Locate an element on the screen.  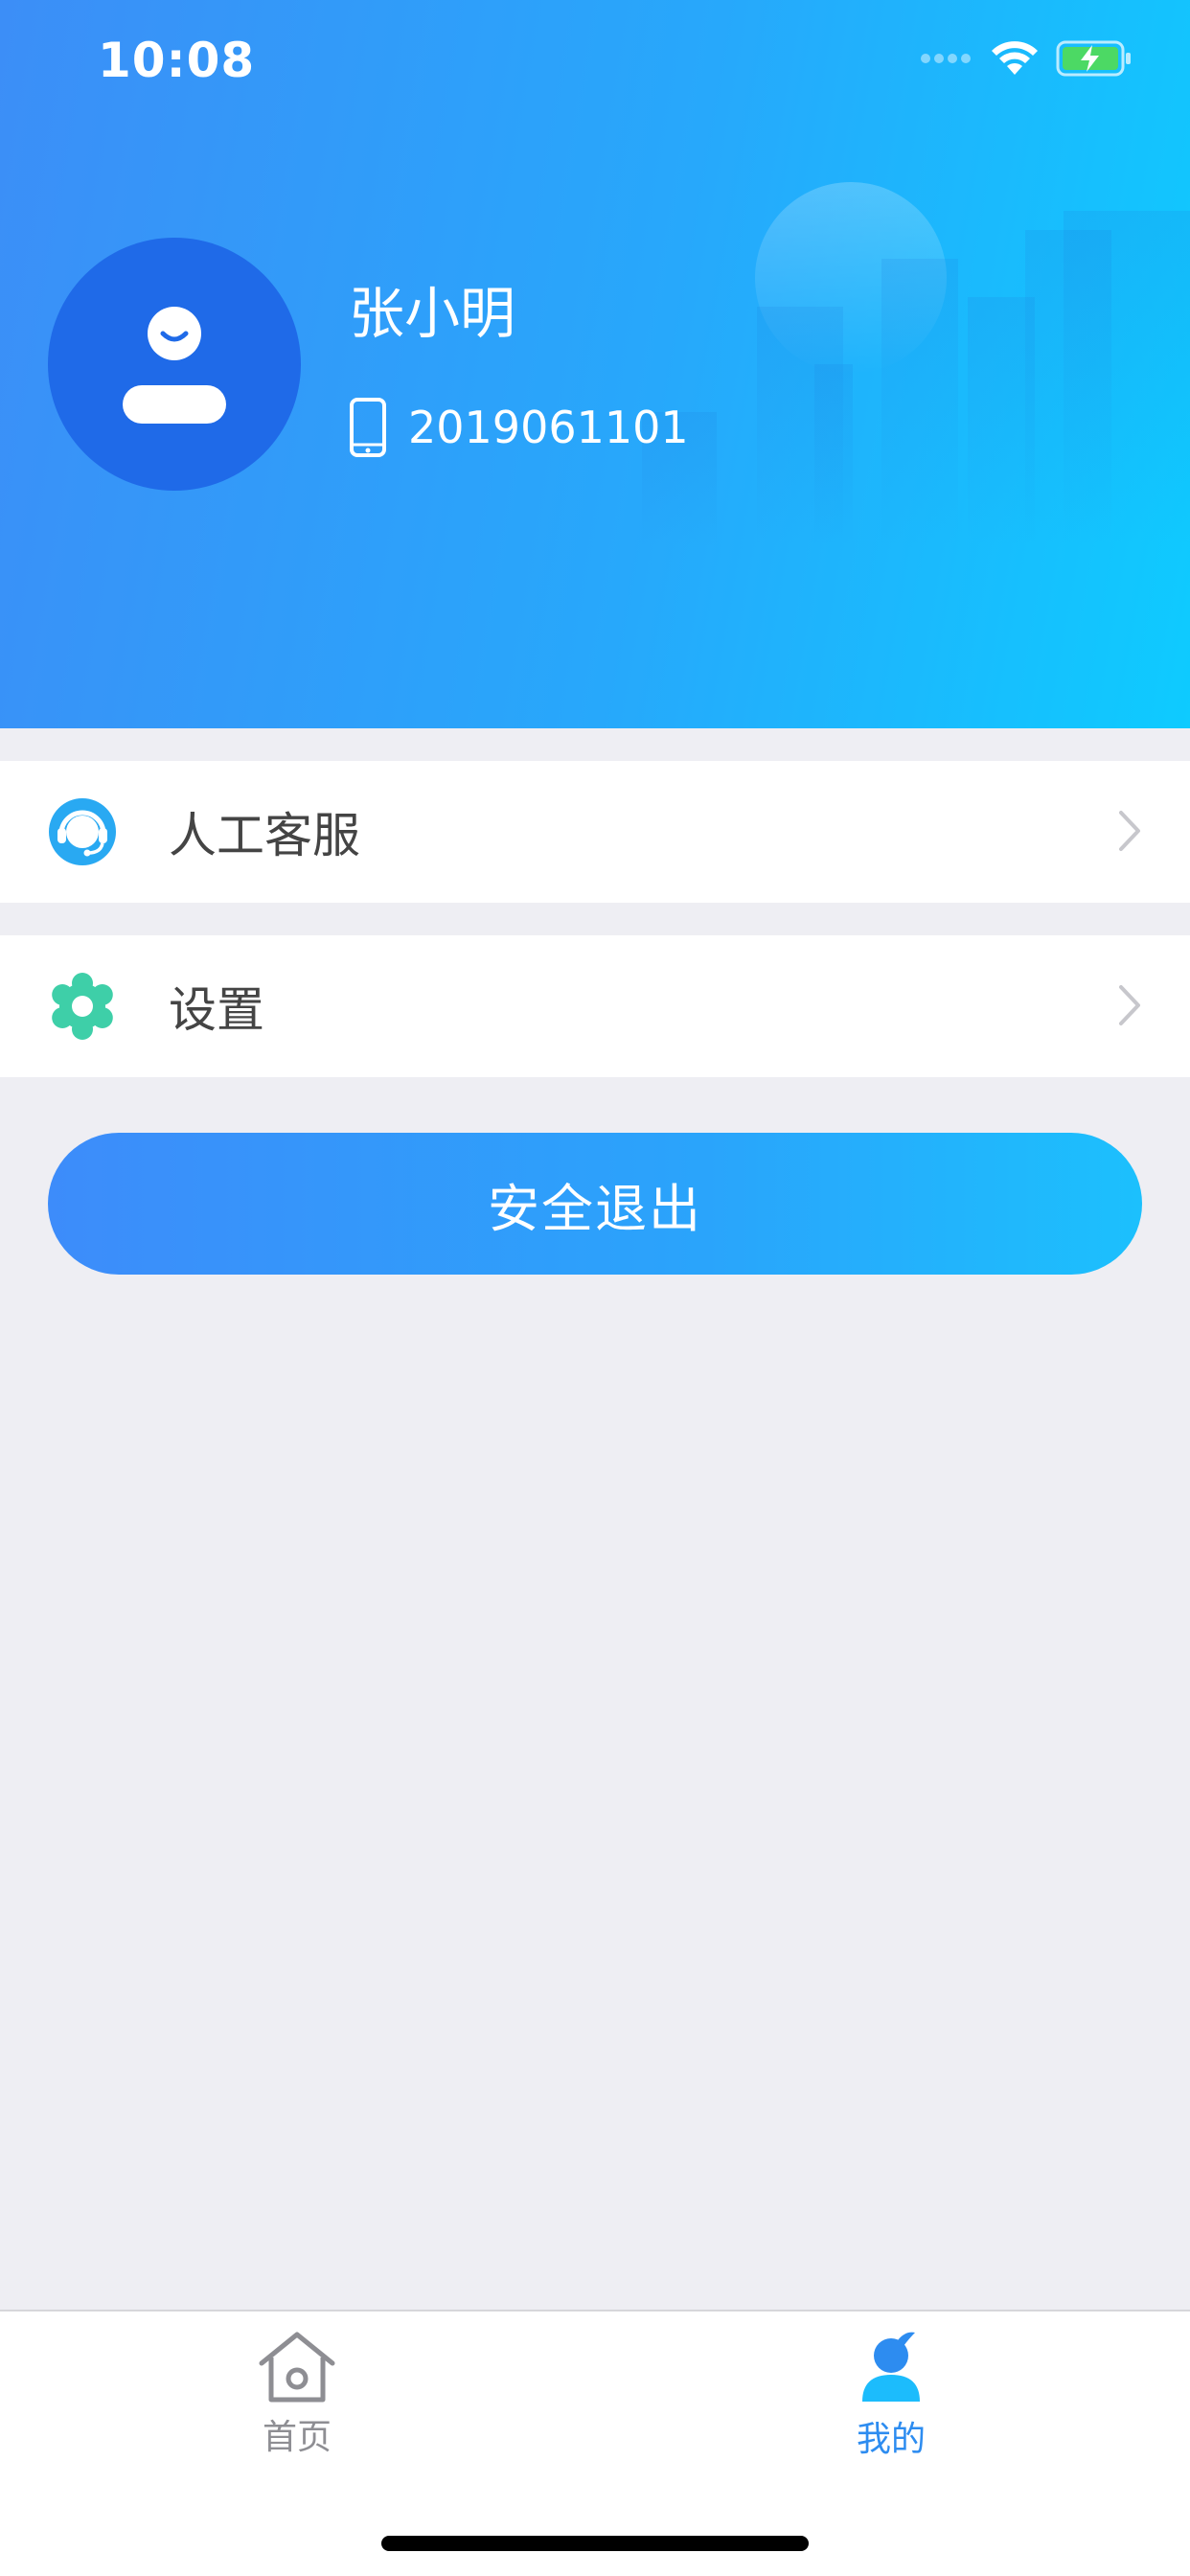
home-icon is located at coordinates (297, 2367).